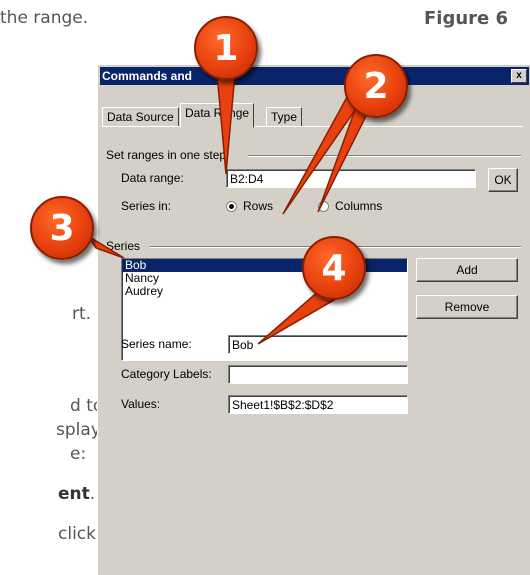 The image size is (530, 575). What do you see at coordinates (226, 48) in the screenshot?
I see `callout-1: 1` at bounding box center [226, 48].